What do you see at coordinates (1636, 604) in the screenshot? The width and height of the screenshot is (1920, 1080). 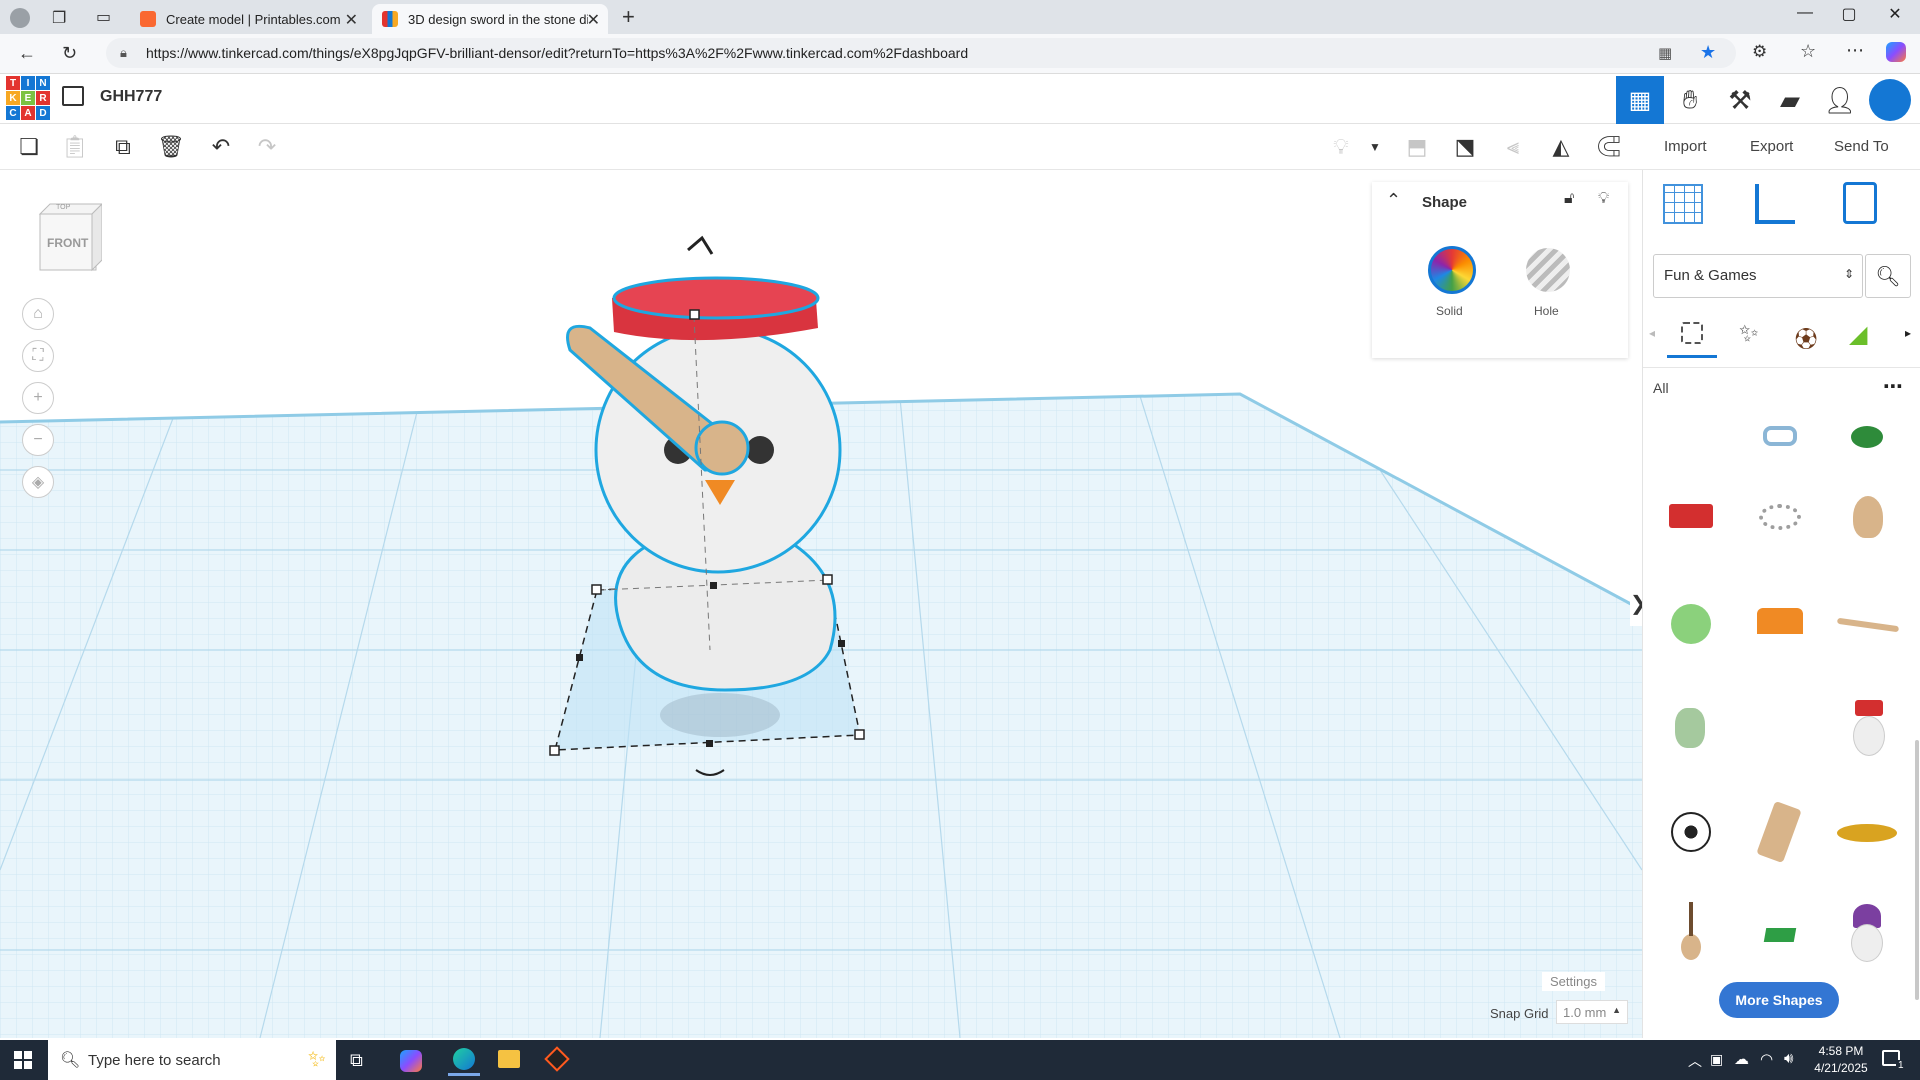 I see `collapse-library-arrow-icon: ❯` at bounding box center [1636, 604].